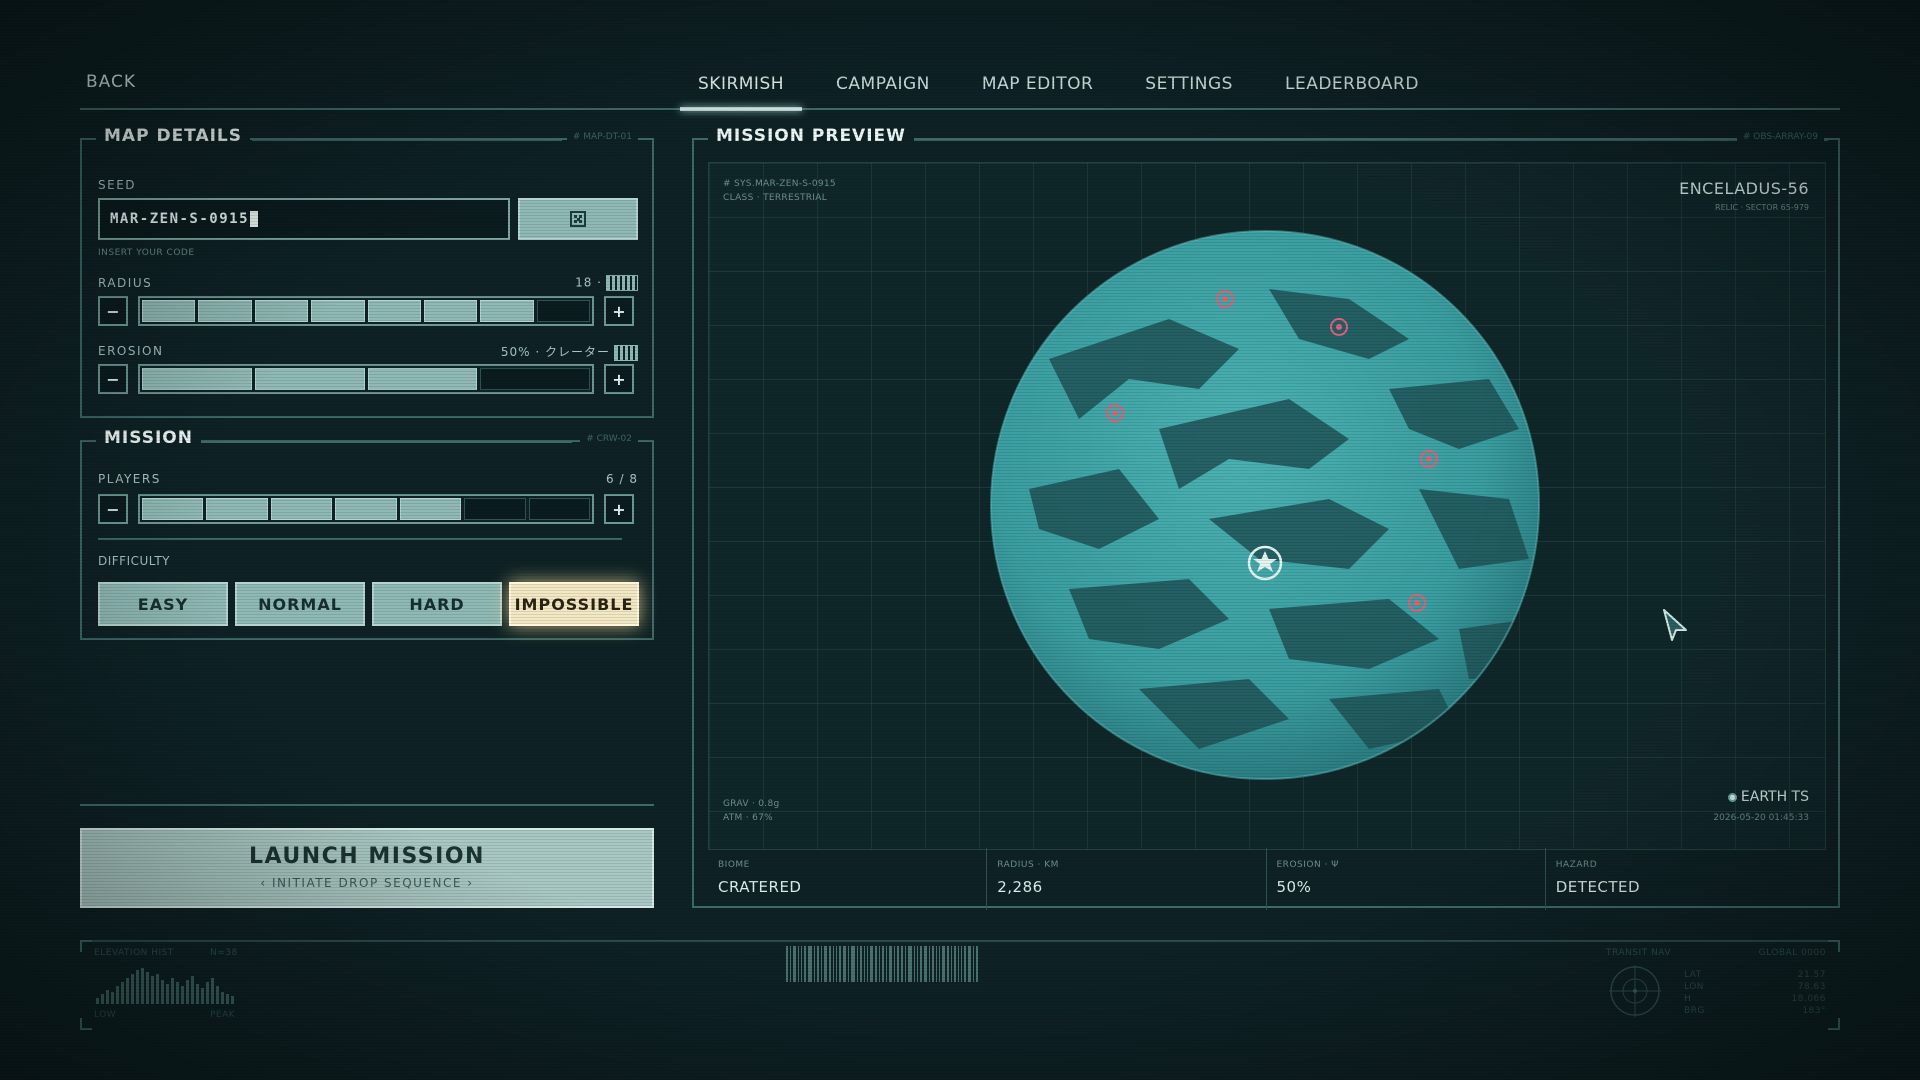 This screenshot has height=1080, width=1920. I want to click on earth-ts-label: EARTH TS, so click(1774, 797).